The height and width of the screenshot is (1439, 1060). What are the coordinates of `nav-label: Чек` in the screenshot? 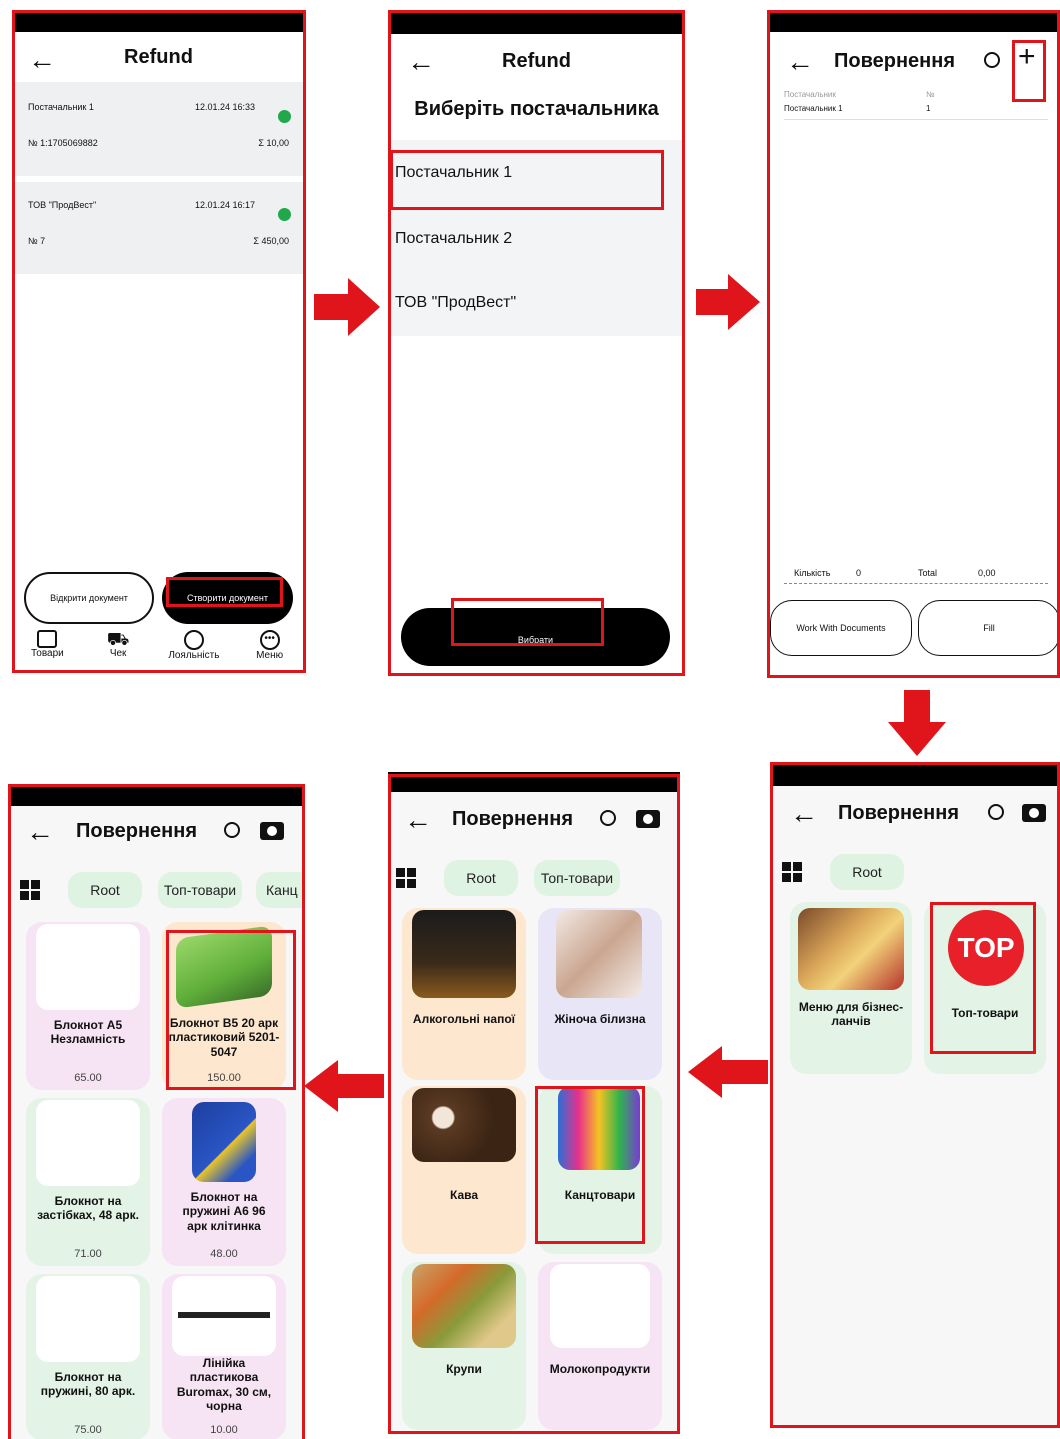 It's located at (118, 653).